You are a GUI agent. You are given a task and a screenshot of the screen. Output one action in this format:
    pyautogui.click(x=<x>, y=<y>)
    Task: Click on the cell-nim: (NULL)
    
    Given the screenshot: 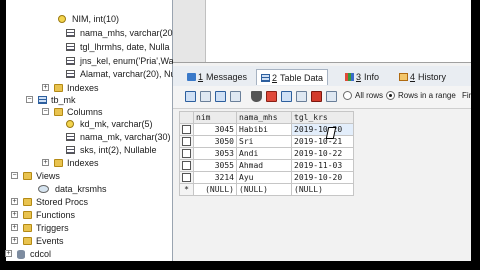 What is the action you would take?
    pyautogui.click(x=215, y=189)
    